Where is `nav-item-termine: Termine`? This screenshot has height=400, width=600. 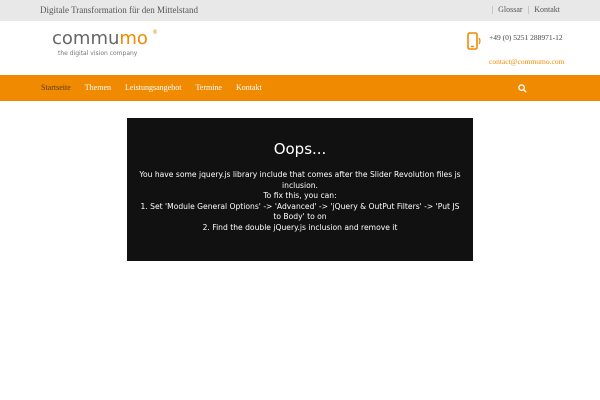 nav-item-termine: Termine is located at coordinates (208, 87).